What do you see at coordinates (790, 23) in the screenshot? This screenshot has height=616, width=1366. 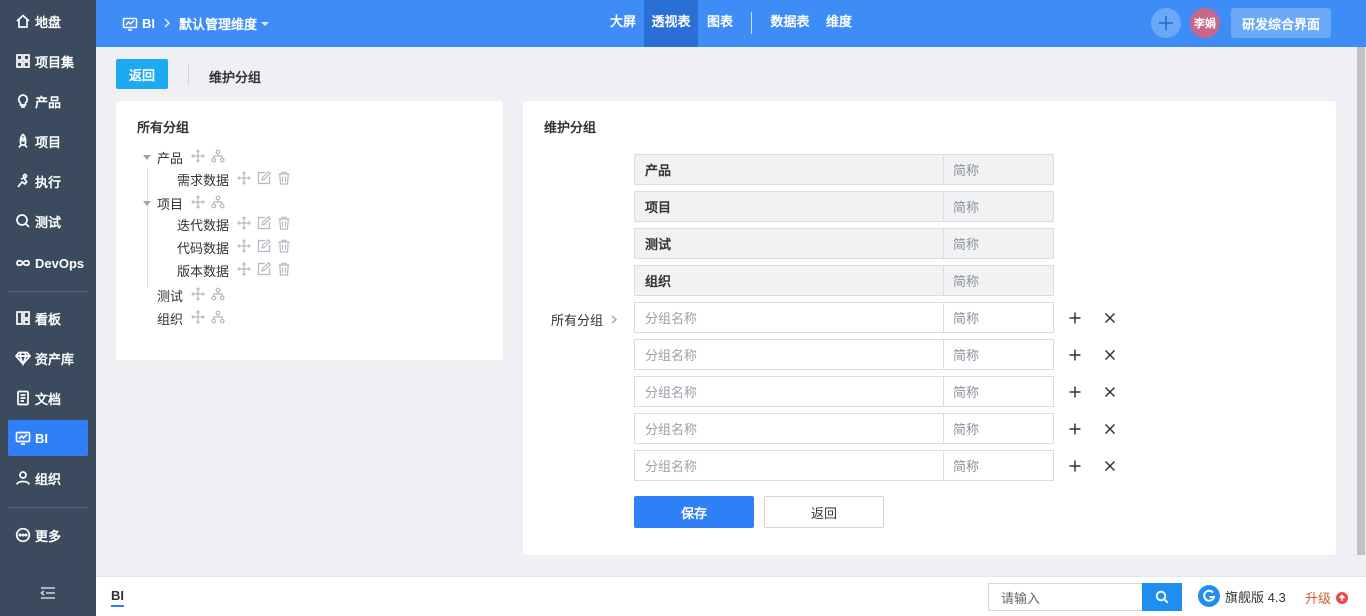 I see `tab-data-table: 数据表` at bounding box center [790, 23].